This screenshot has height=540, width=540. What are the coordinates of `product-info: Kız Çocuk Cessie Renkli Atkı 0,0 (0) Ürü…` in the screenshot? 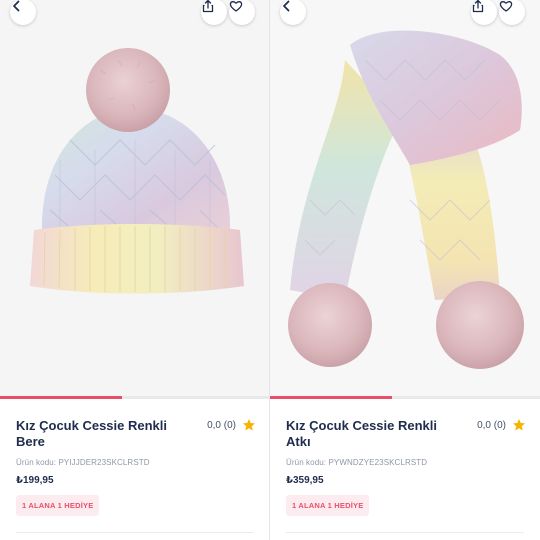 It's located at (405, 470).